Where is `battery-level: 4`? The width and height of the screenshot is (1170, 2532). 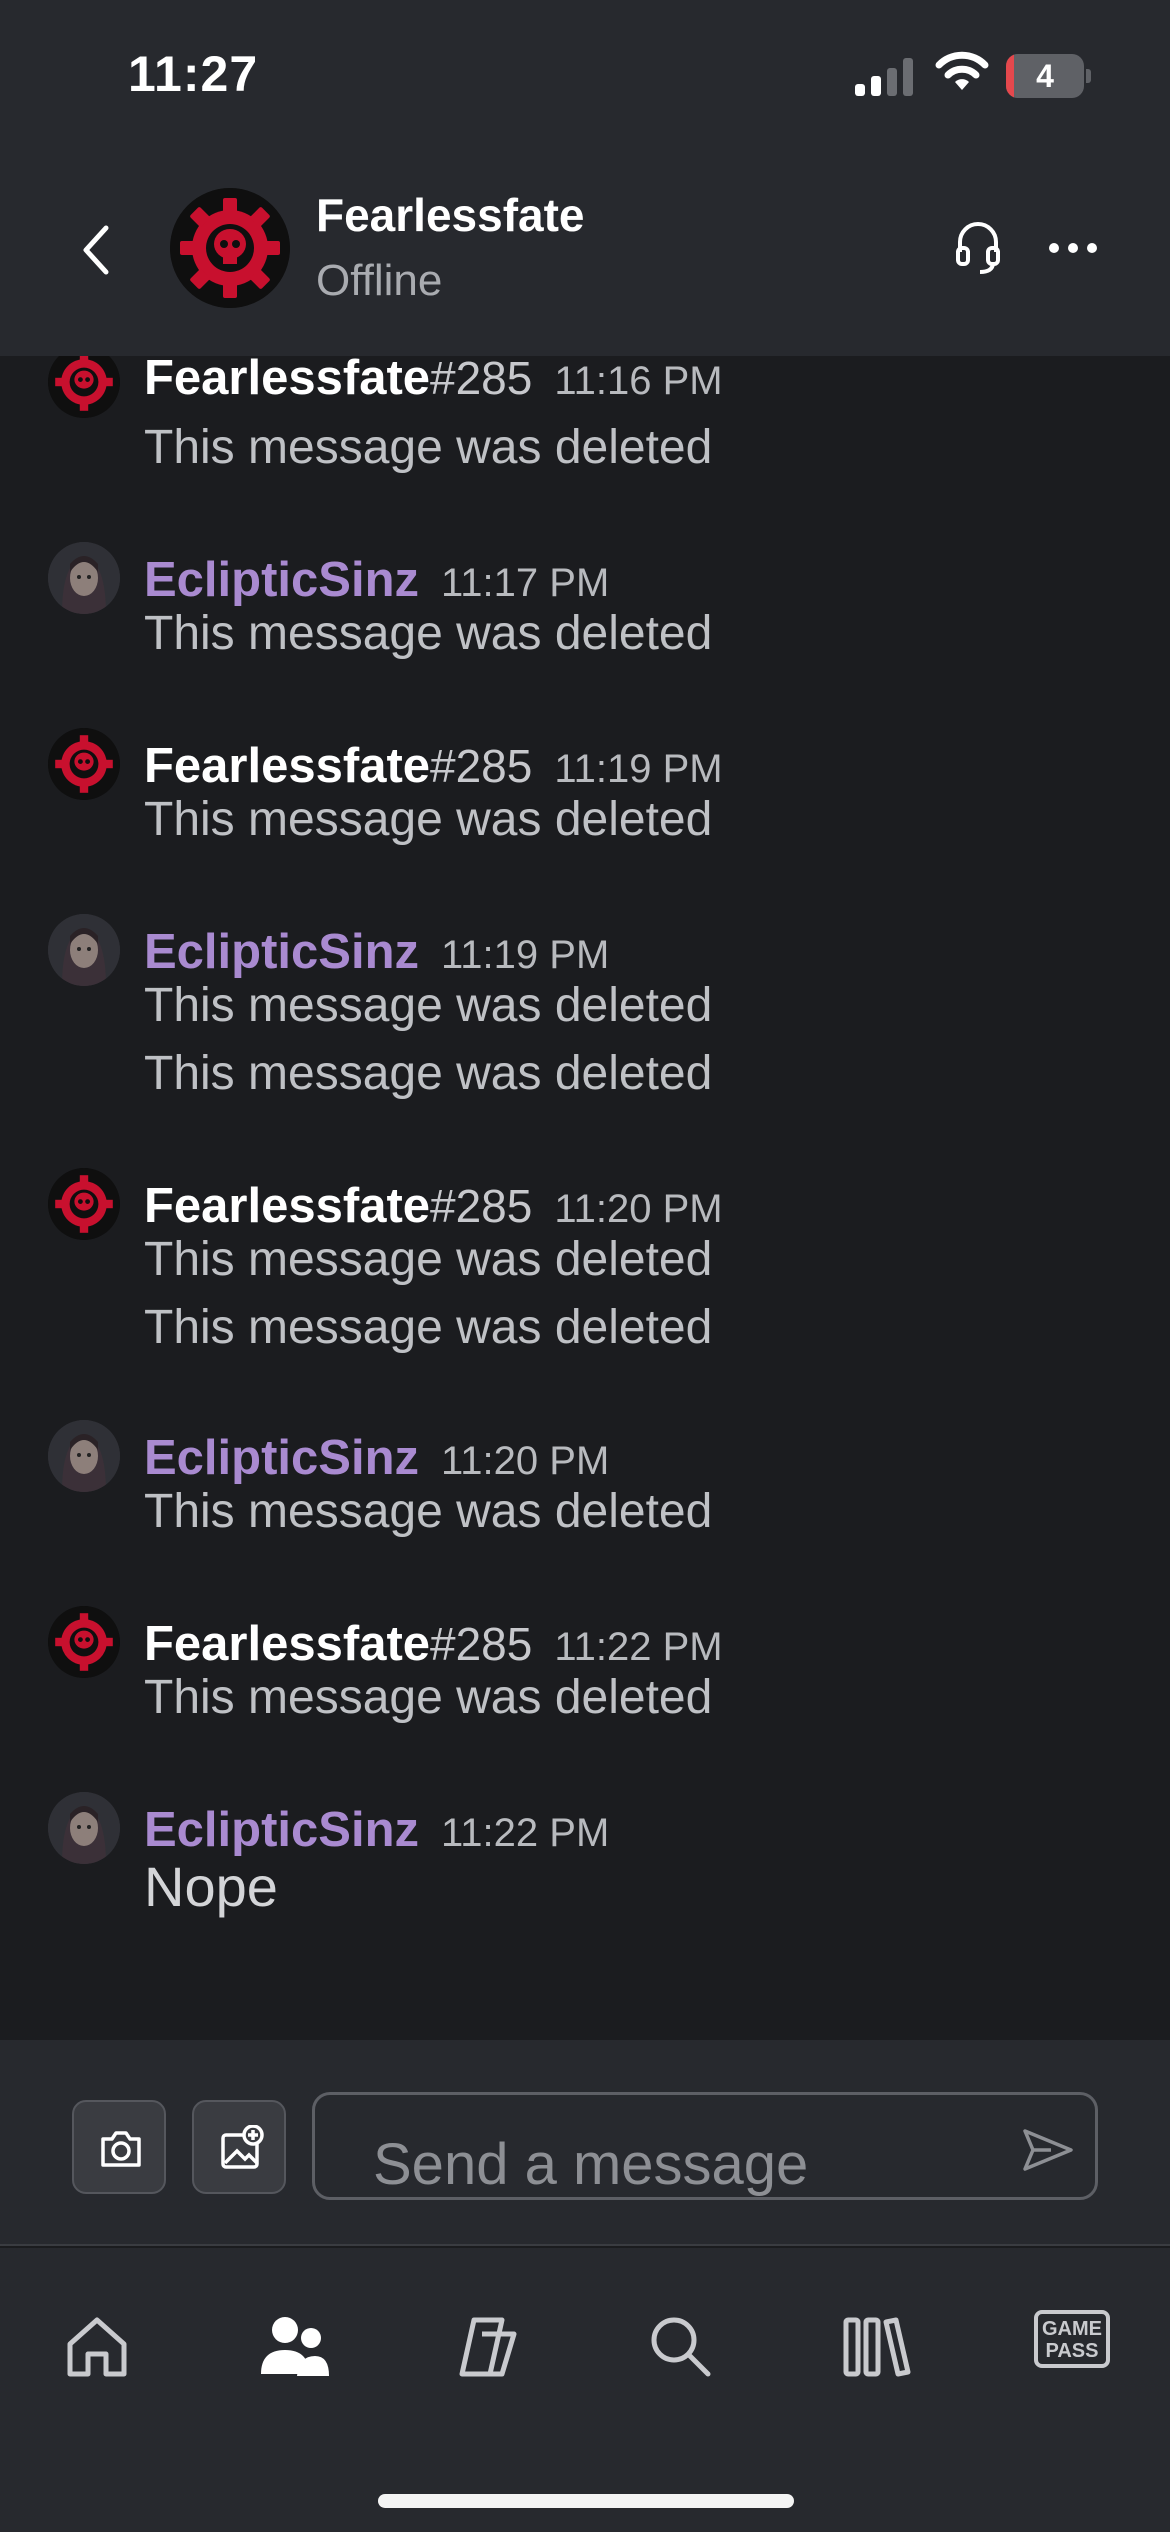 battery-level: 4 is located at coordinates (1045, 76).